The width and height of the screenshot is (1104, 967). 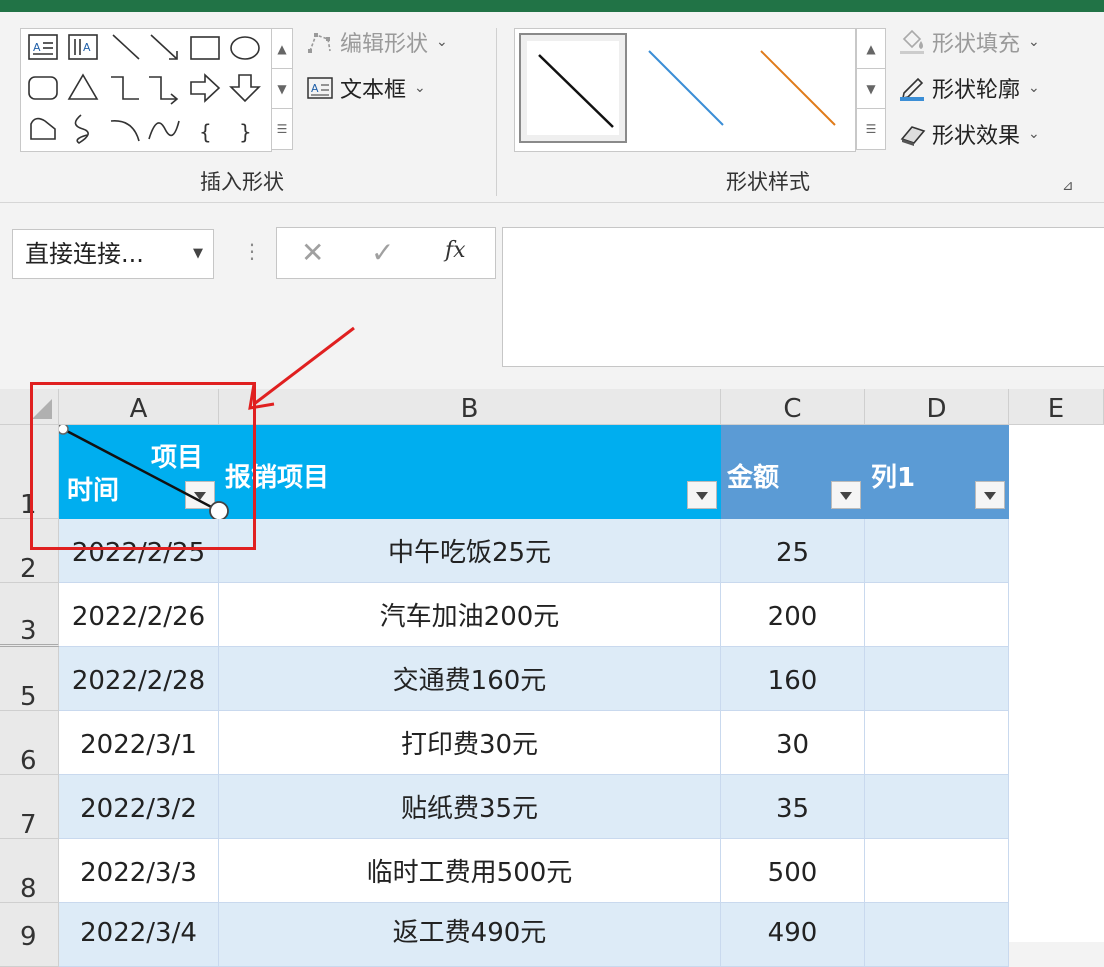 I want to click on amount-cell: 30, so click(x=793, y=743).